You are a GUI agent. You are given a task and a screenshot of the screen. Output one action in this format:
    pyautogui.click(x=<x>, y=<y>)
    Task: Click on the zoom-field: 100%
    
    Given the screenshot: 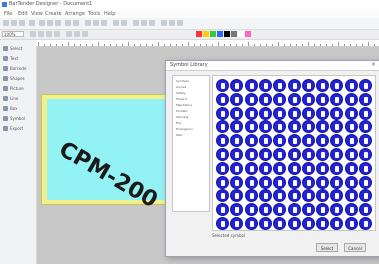 What is the action you would take?
    pyautogui.click(x=13, y=34)
    